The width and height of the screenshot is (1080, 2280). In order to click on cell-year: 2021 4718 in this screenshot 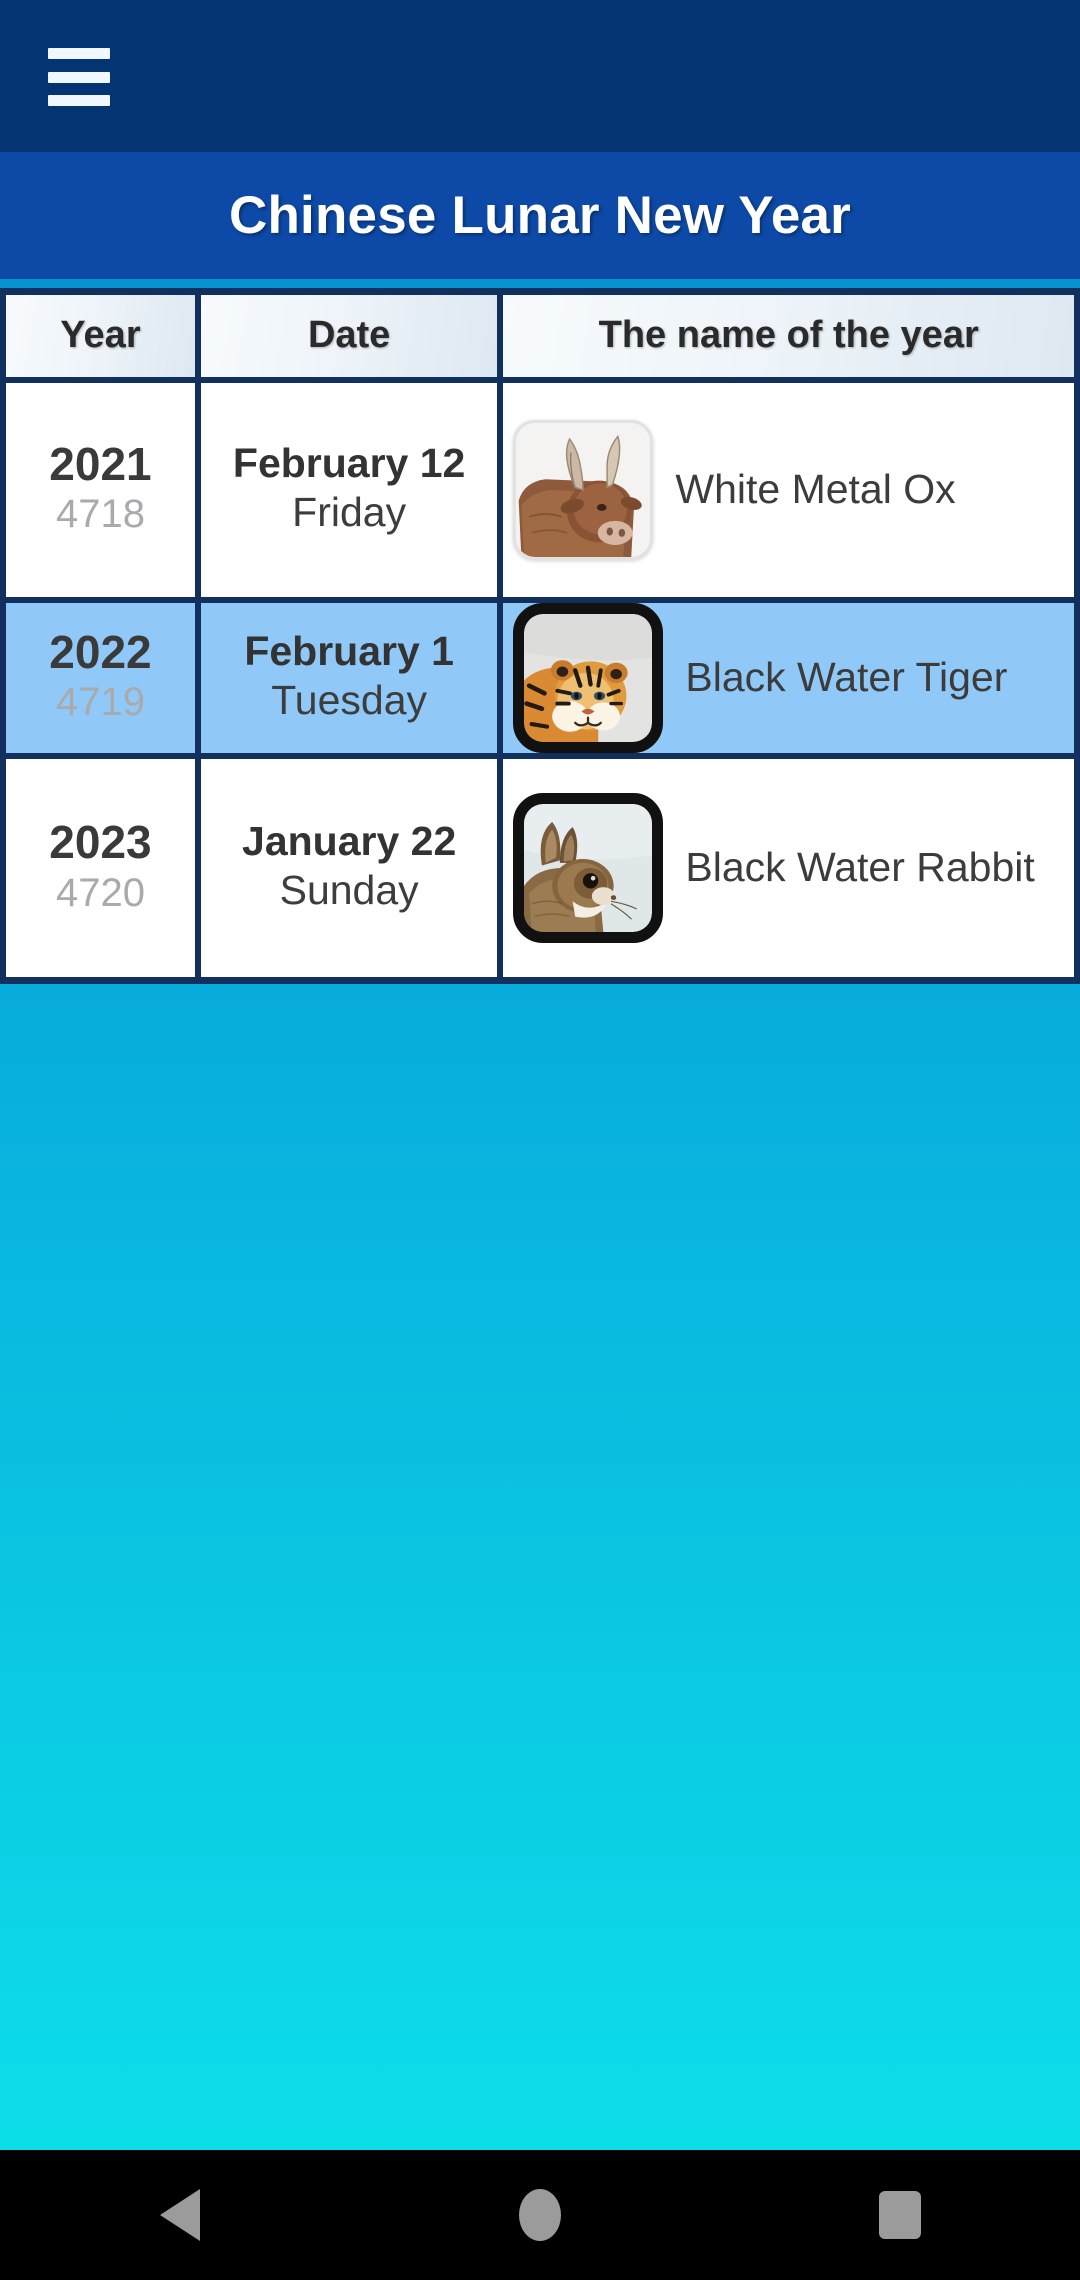, I will do `click(100, 491)`.